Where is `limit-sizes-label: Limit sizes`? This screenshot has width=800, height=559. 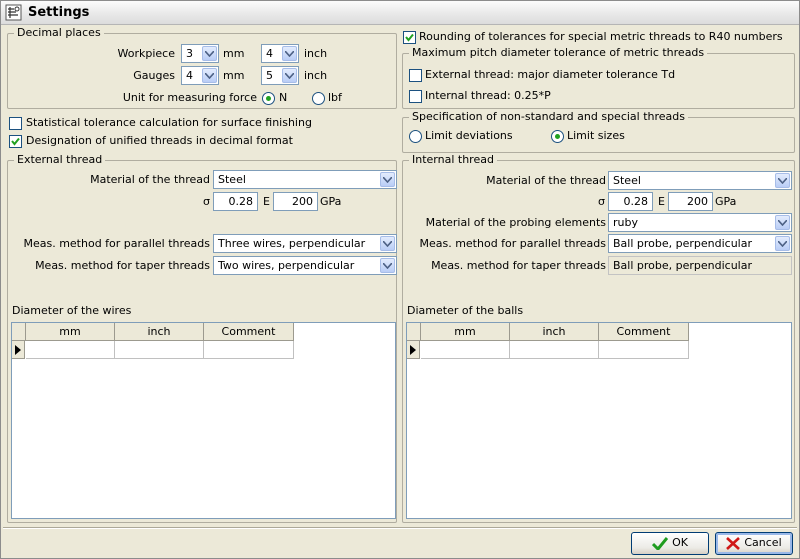 limit-sizes-label: Limit sizes is located at coordinates (596, 136).